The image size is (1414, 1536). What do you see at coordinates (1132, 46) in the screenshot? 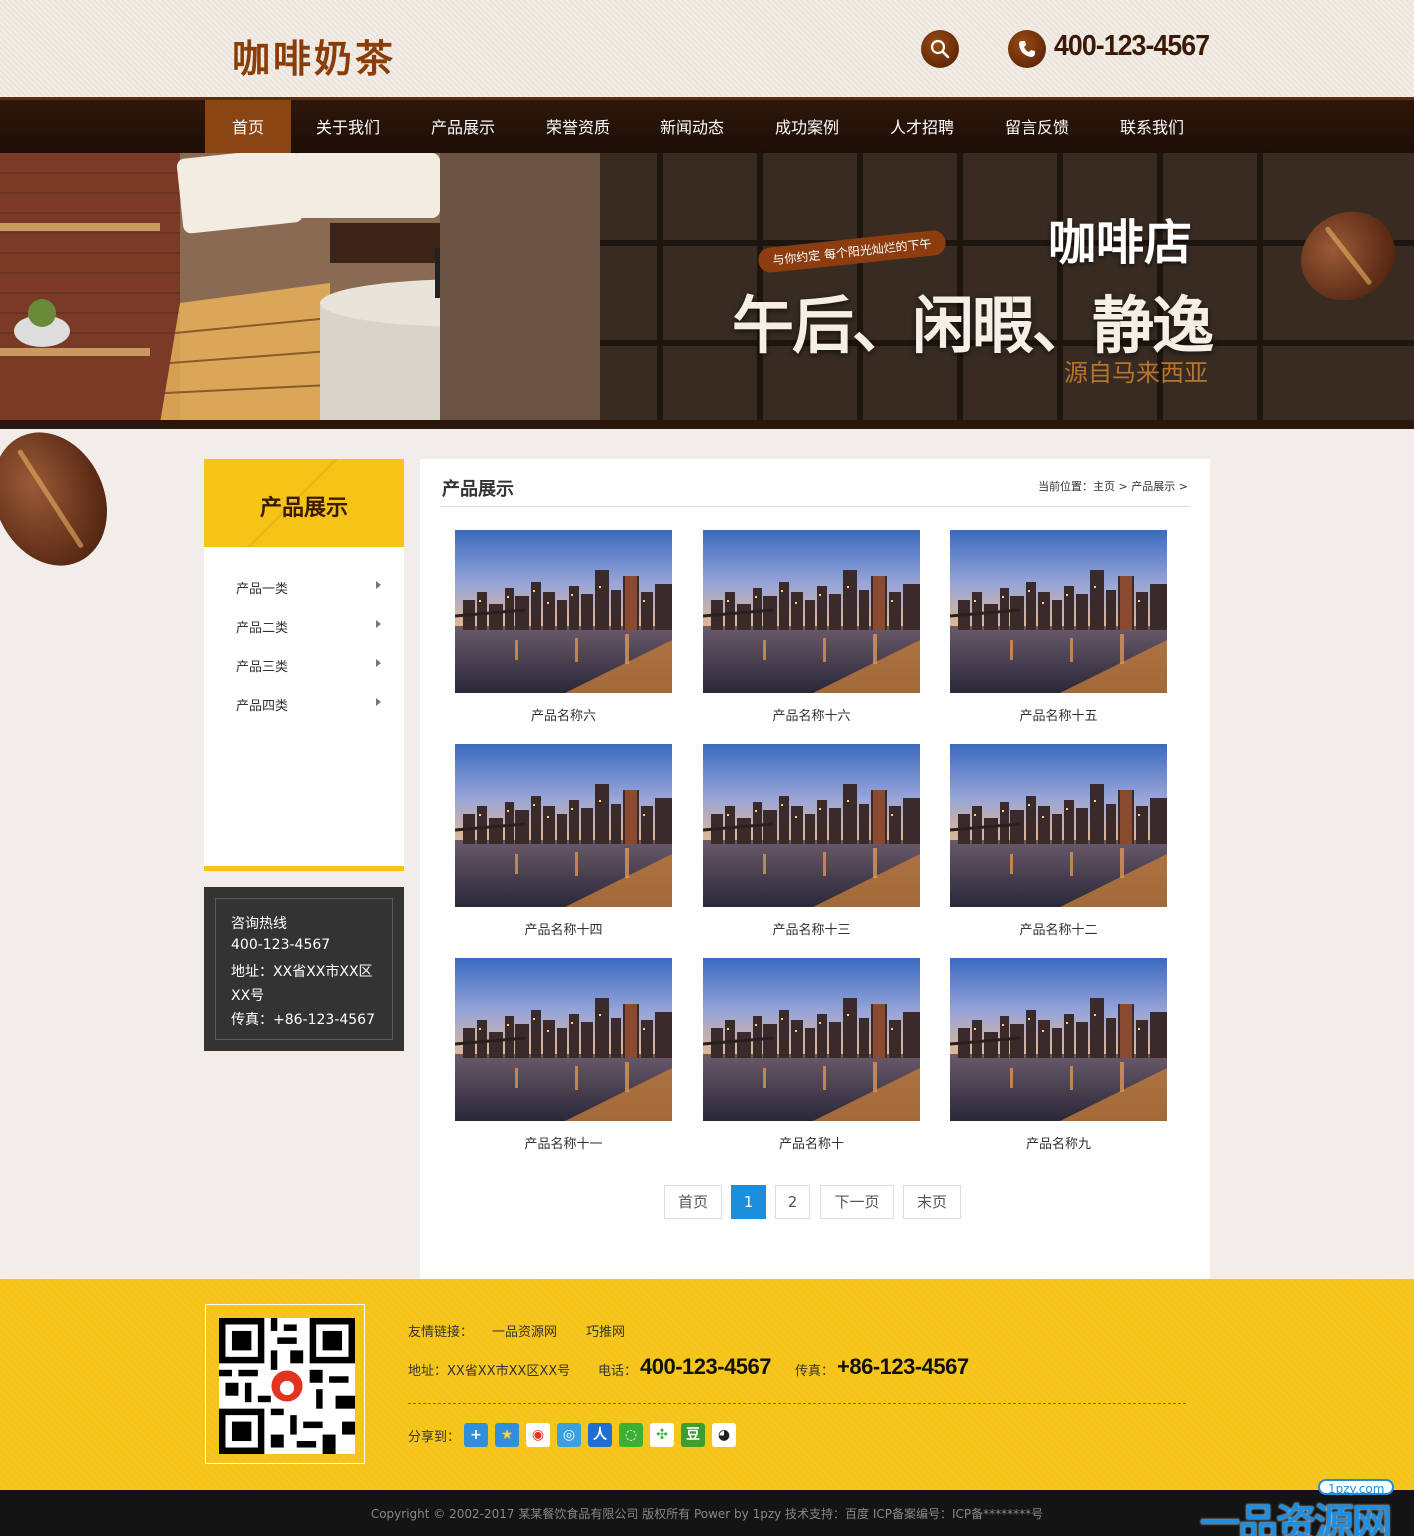
I see `header-phone: 400-123-4567` at bounding box center [1132, 46].